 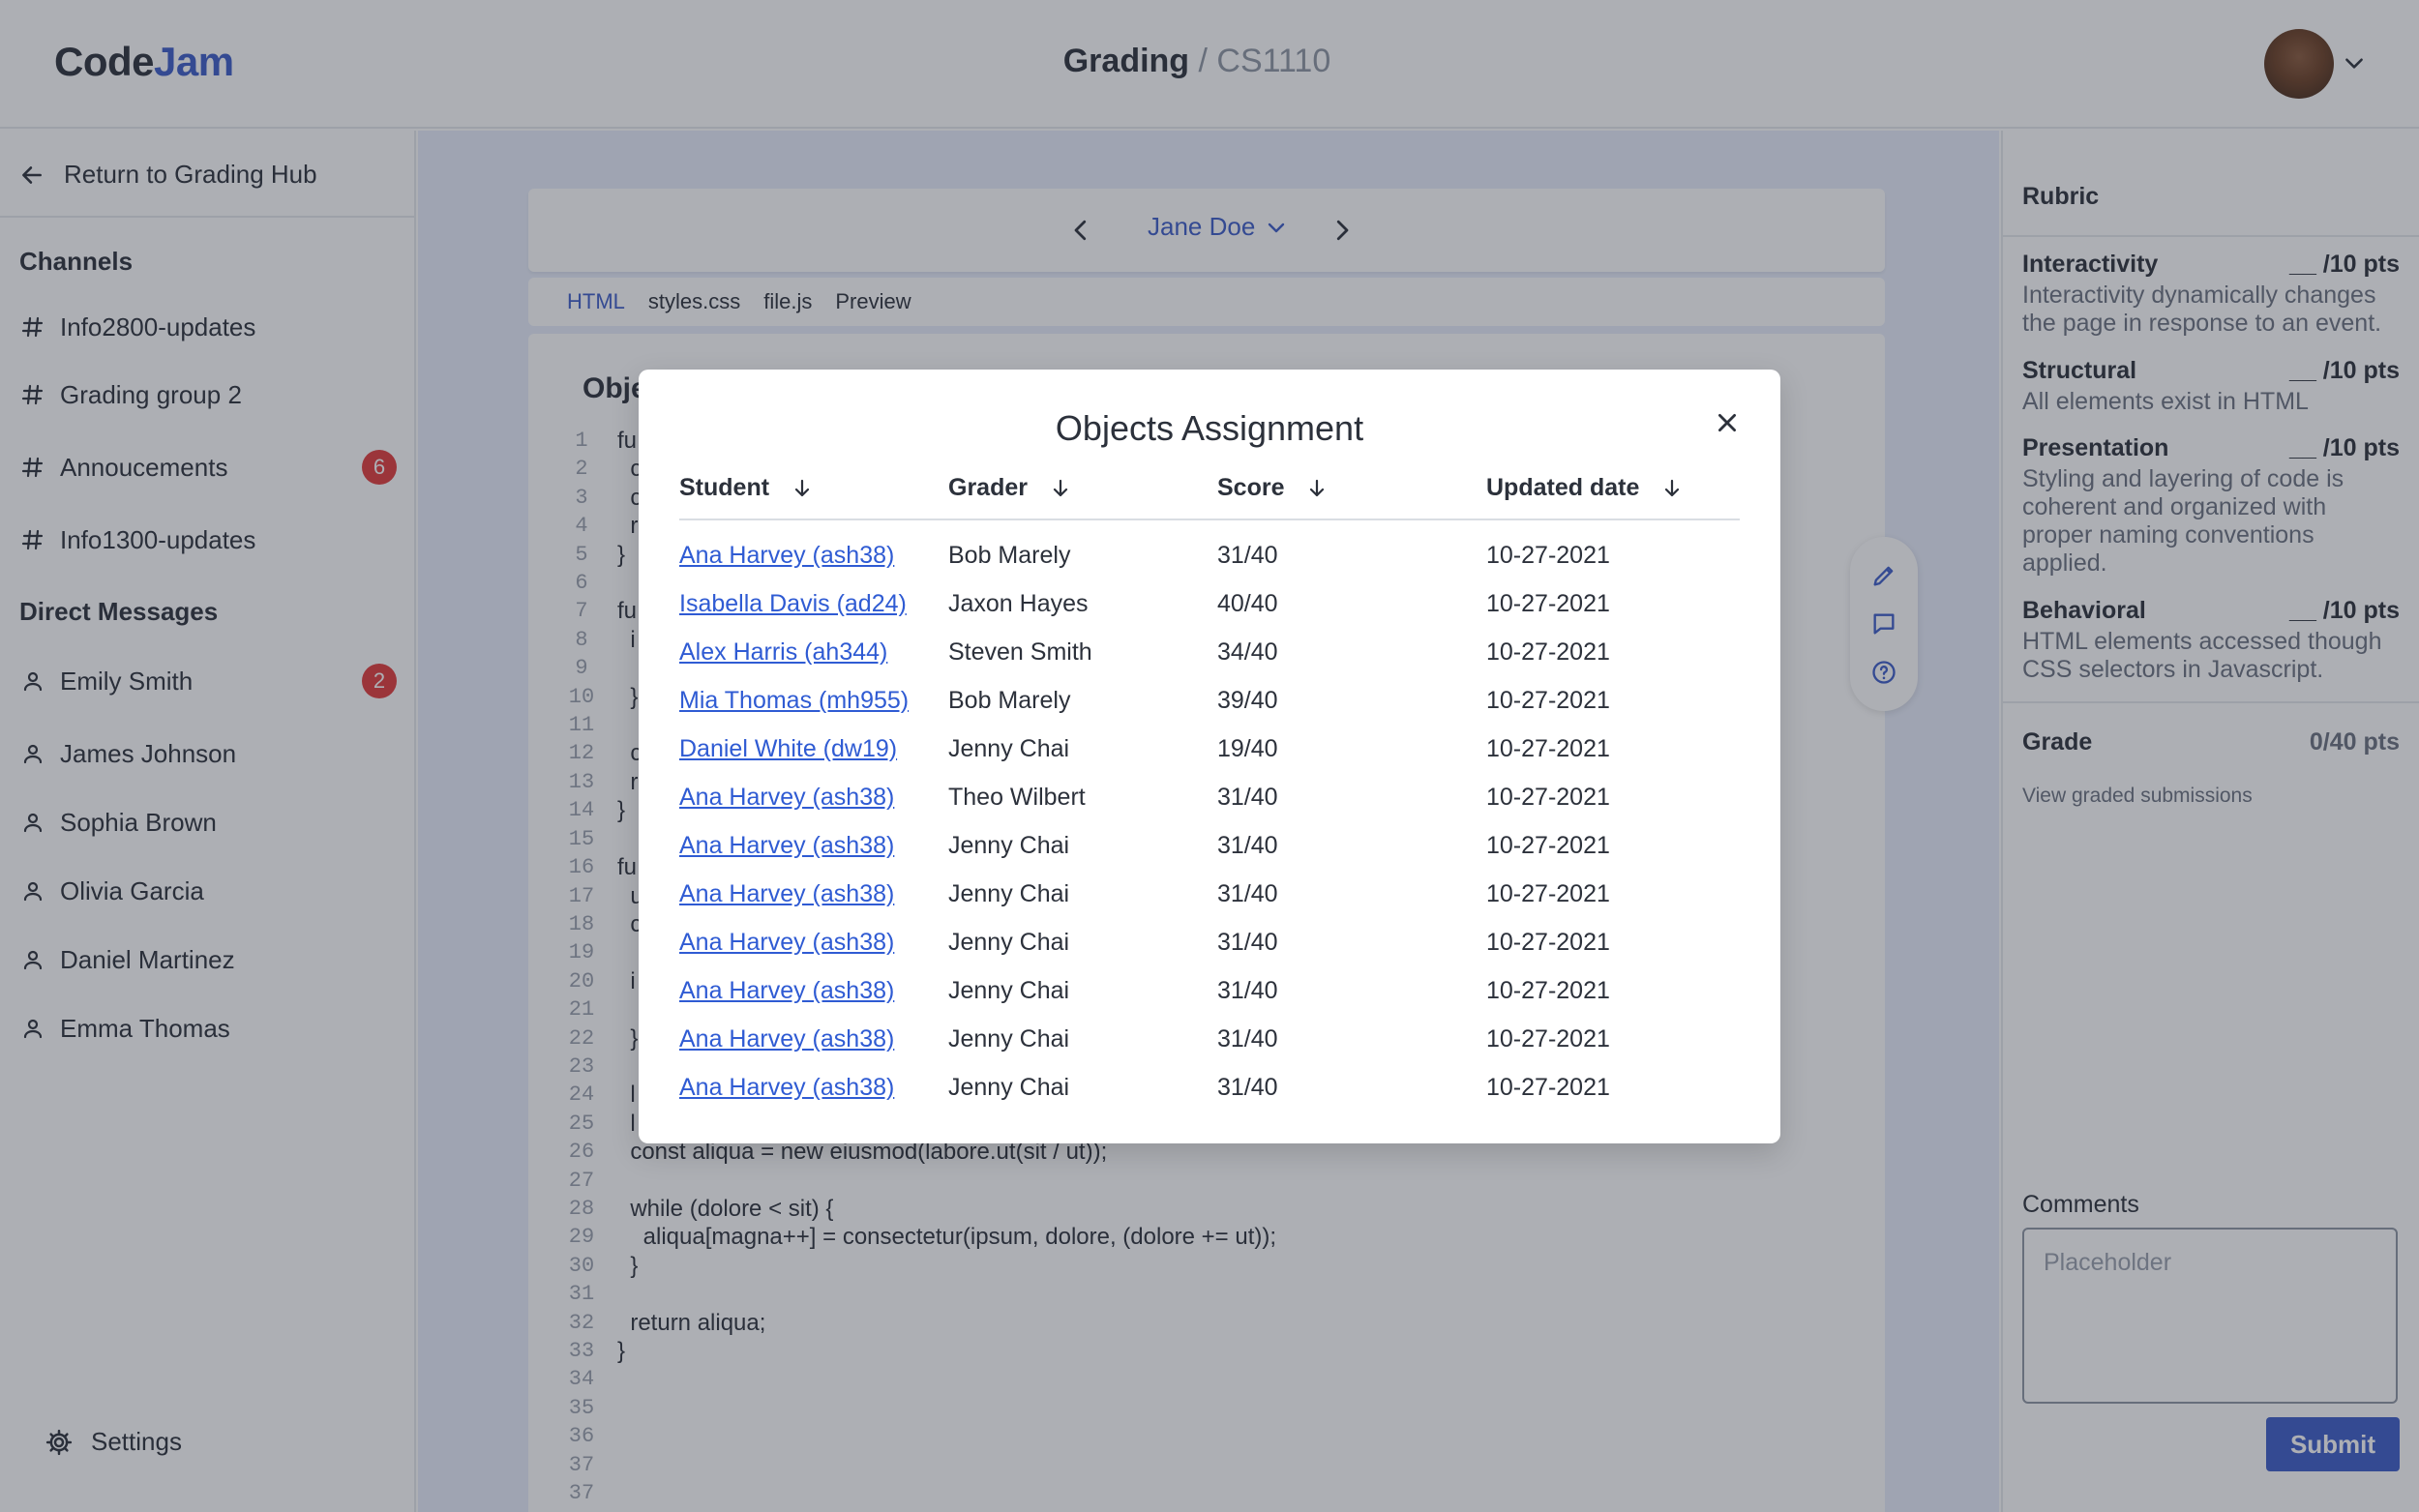 What do you see at coordinates (1727, 423) in the screenshot?
I see `close-icon` at bounding box center [1727, 423].